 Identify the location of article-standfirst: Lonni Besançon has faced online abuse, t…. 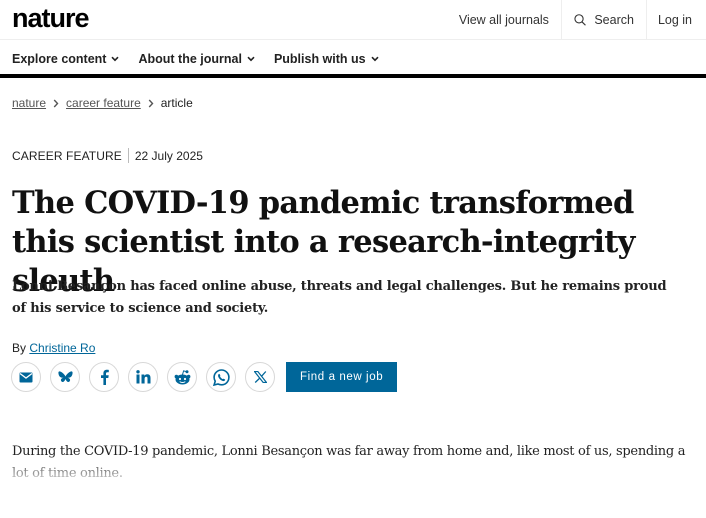
(339, 297).